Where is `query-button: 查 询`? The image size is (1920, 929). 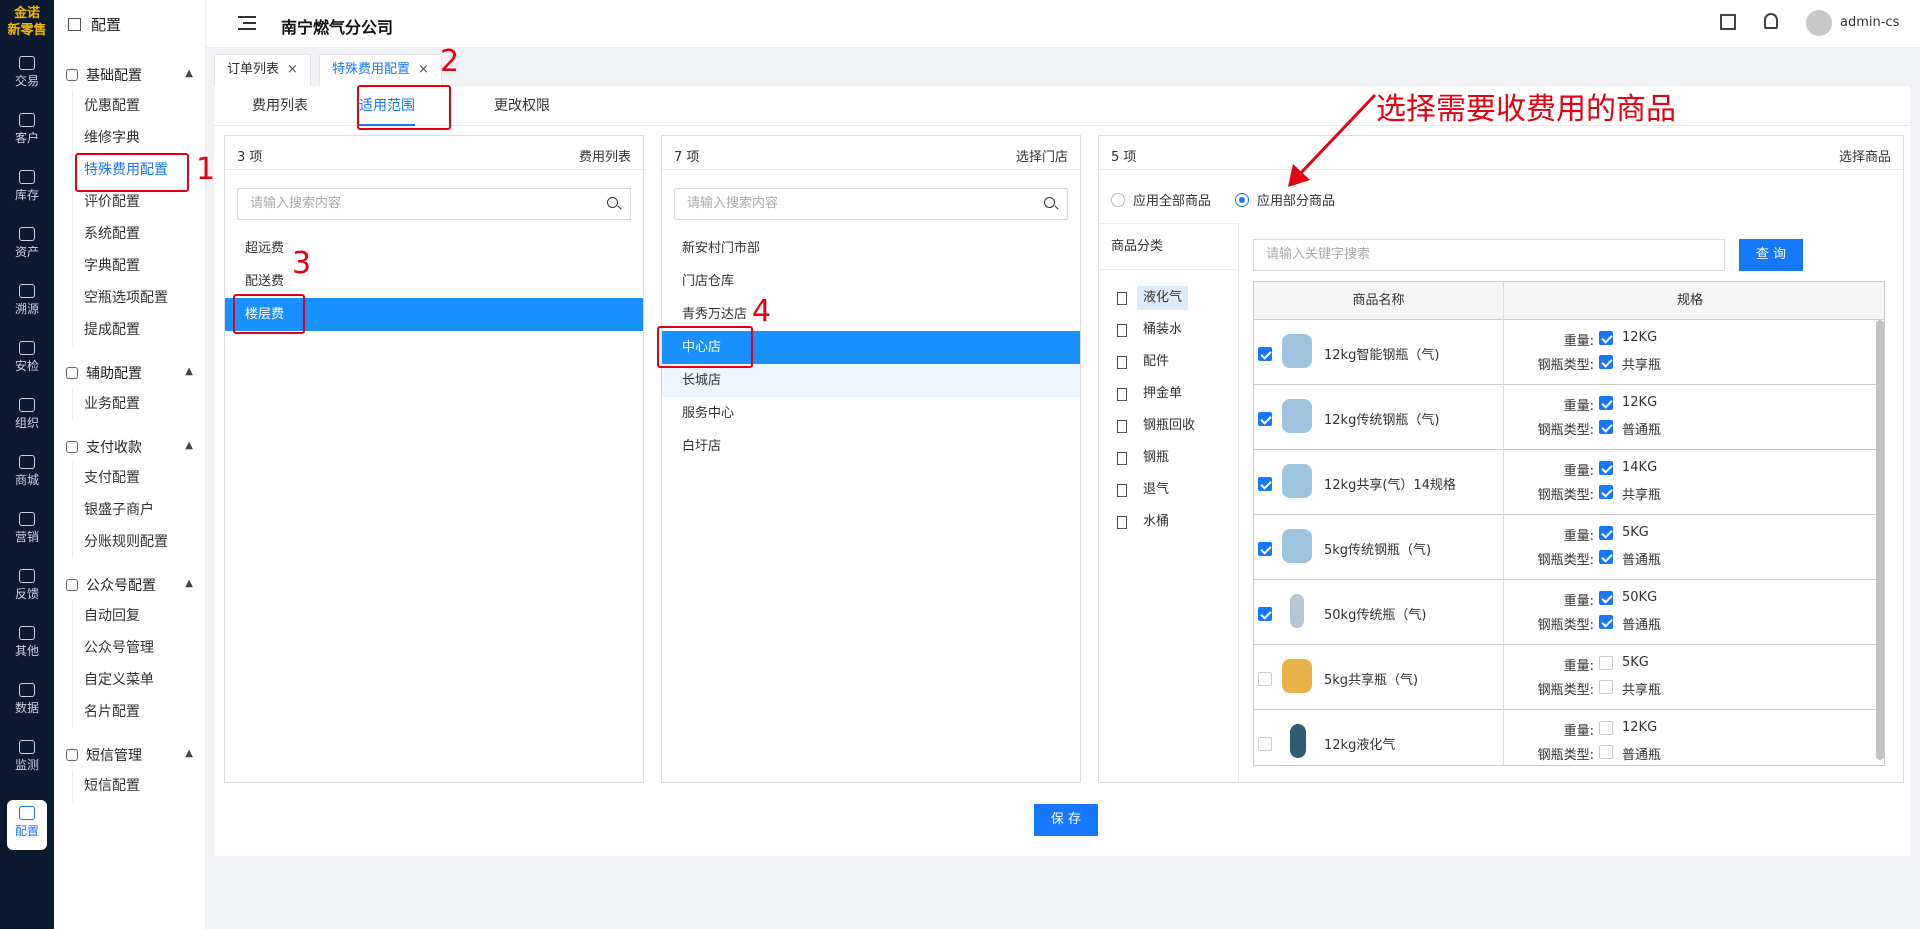
query-button: 查 询 is located at coordinates (1771, 255).